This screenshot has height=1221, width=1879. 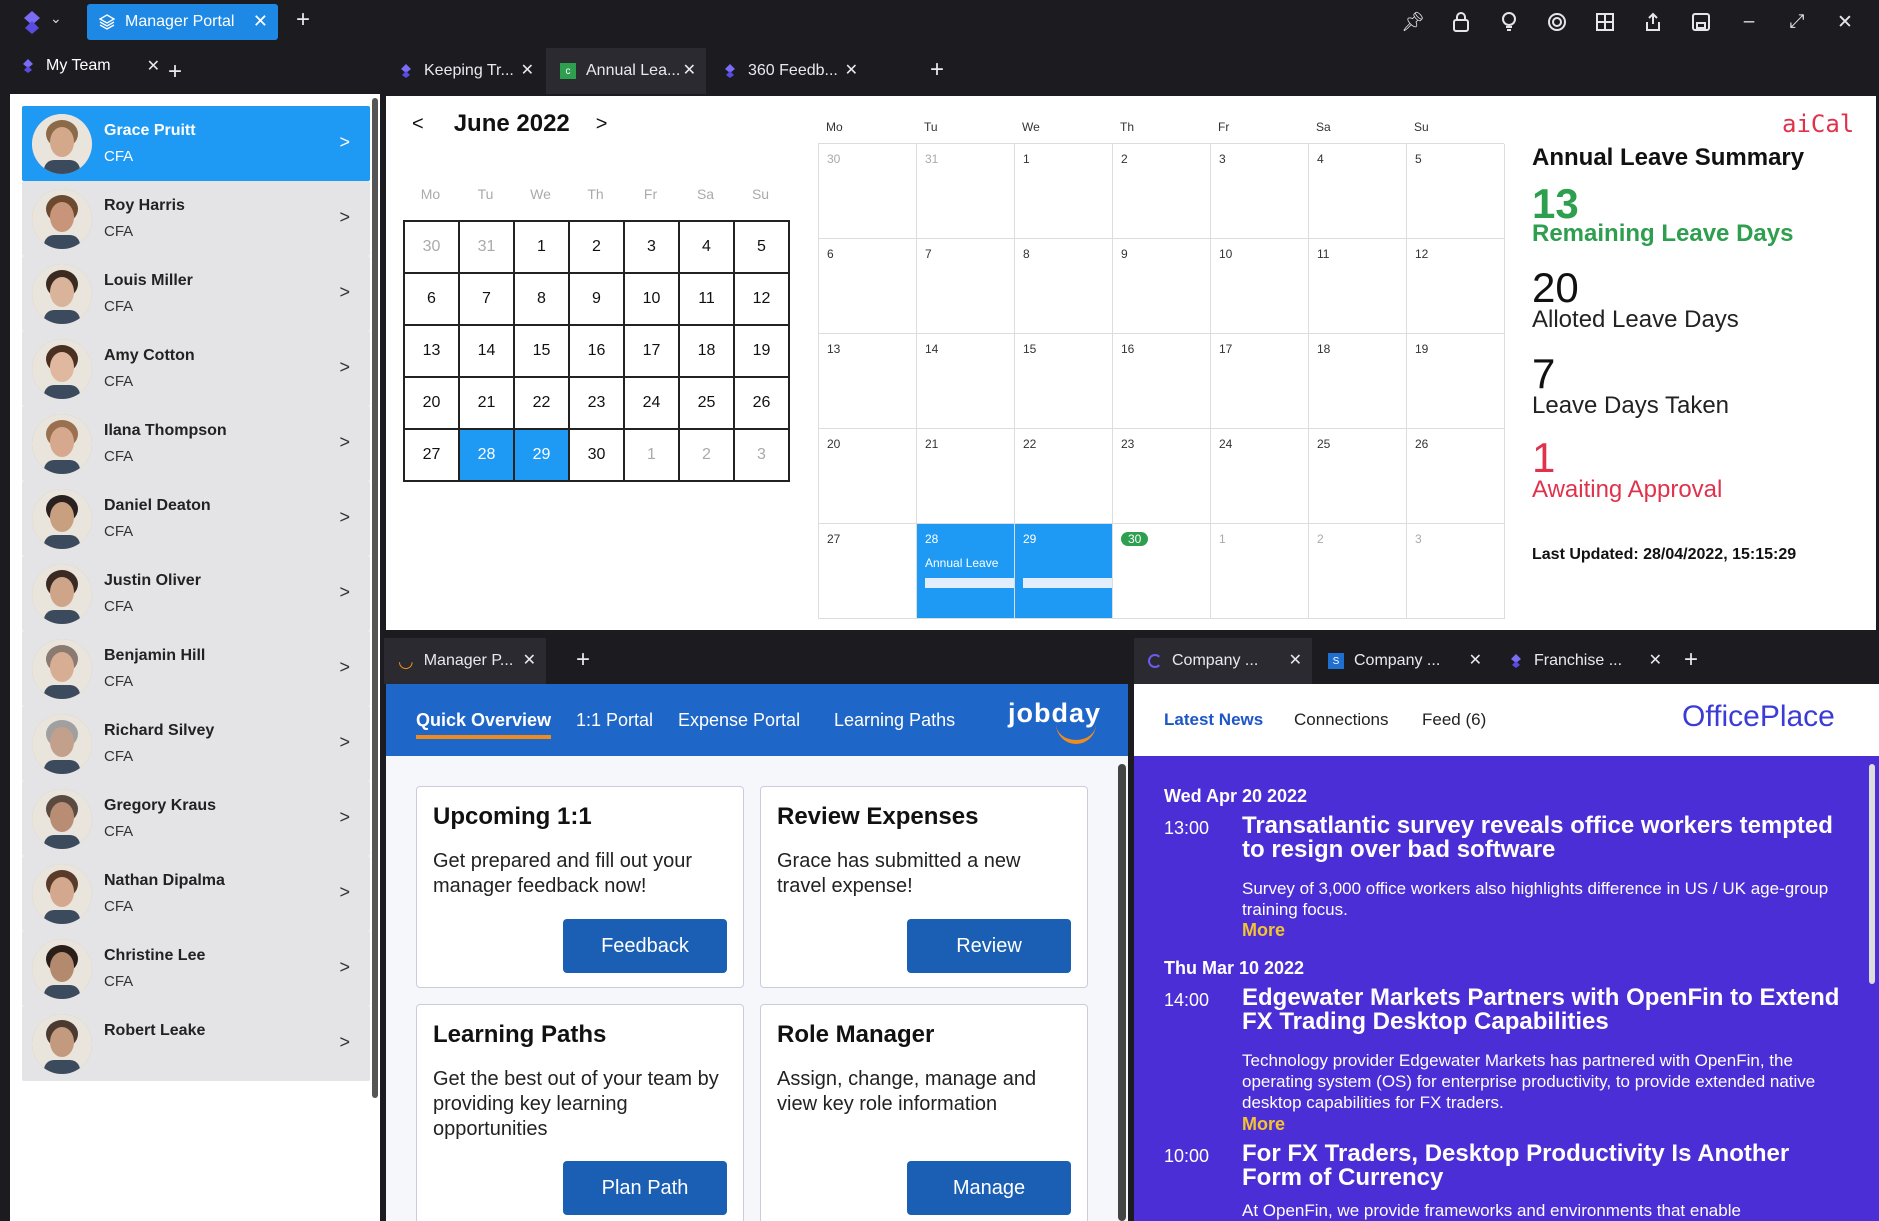 I want to click on day-cell: 27, so click(x=868, y=571).